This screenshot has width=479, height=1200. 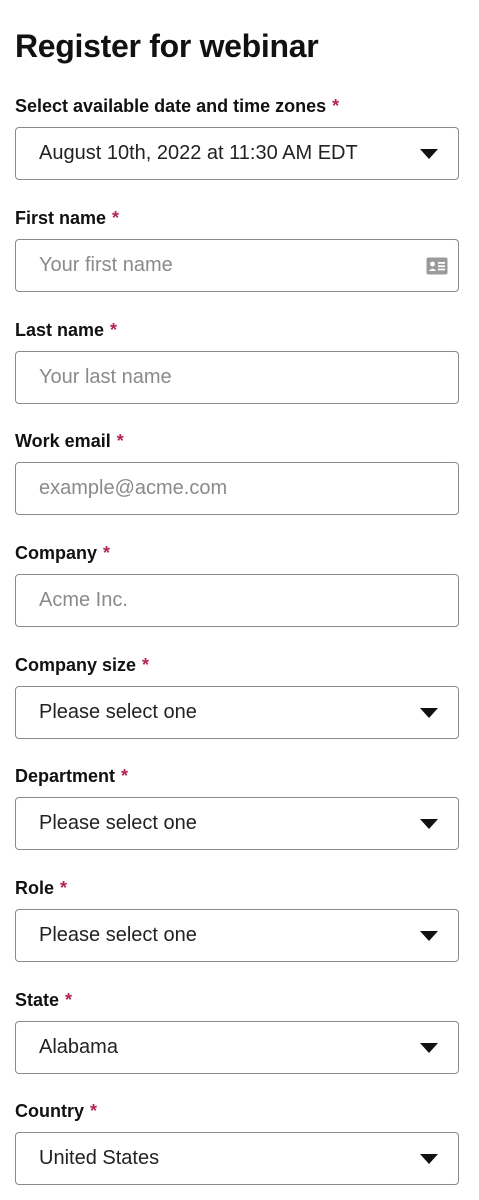 I want to click on field-department: Department * Please select one, so click(x=237, y=807).